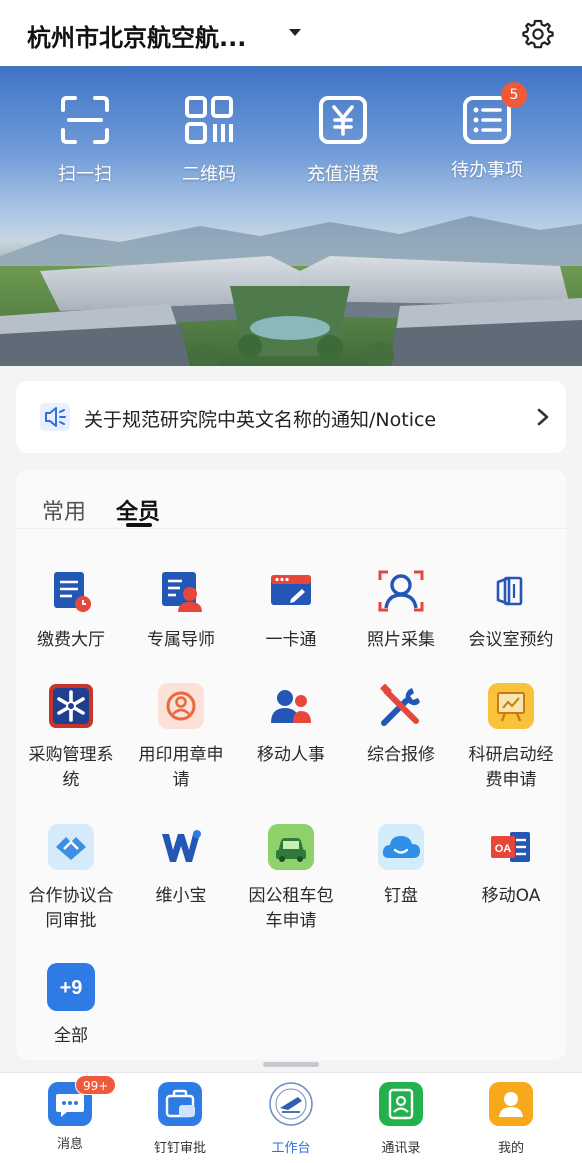 The height and width of the screenshot is (1163, 582). I want to click on contacts-icon, so click(401, 1104).